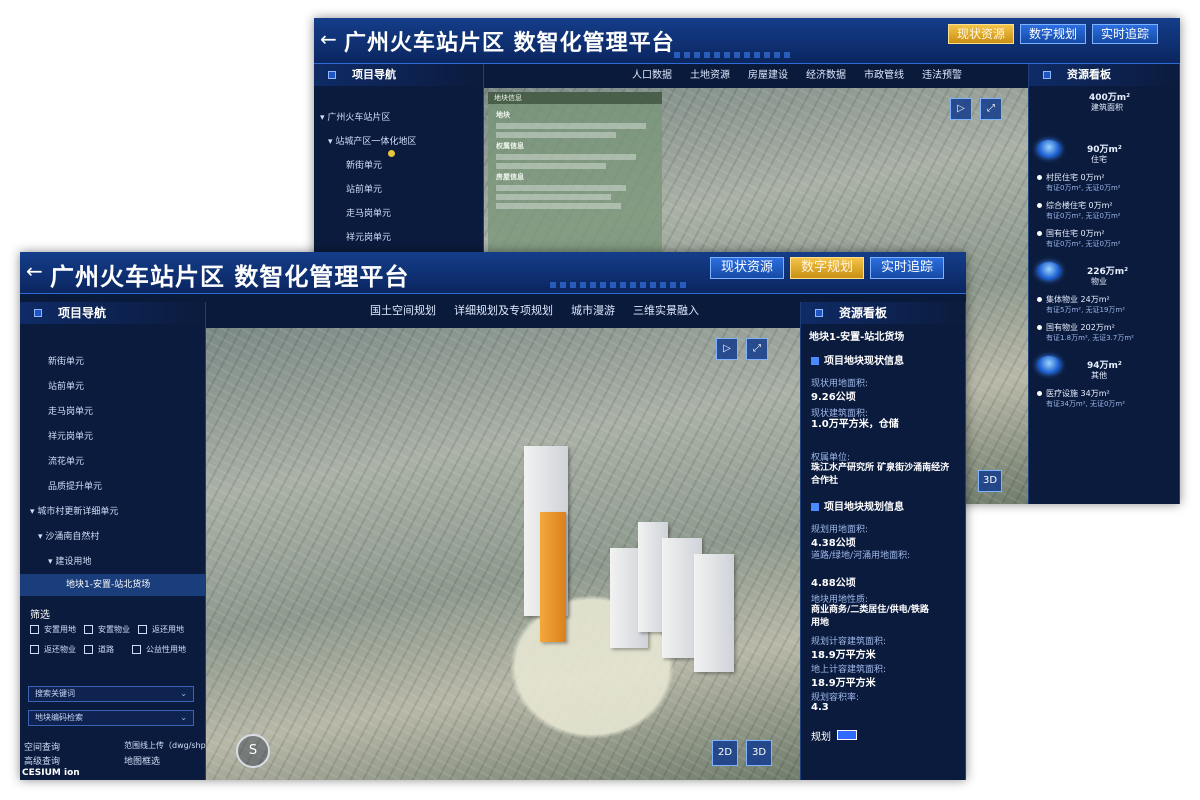 The height and width of the screenshot is (800, 1200). What do you see at coordinates (53, 649) in the screenshot?
I see `filter-checkbox: 返还物业` at bounding box center [53, 649].